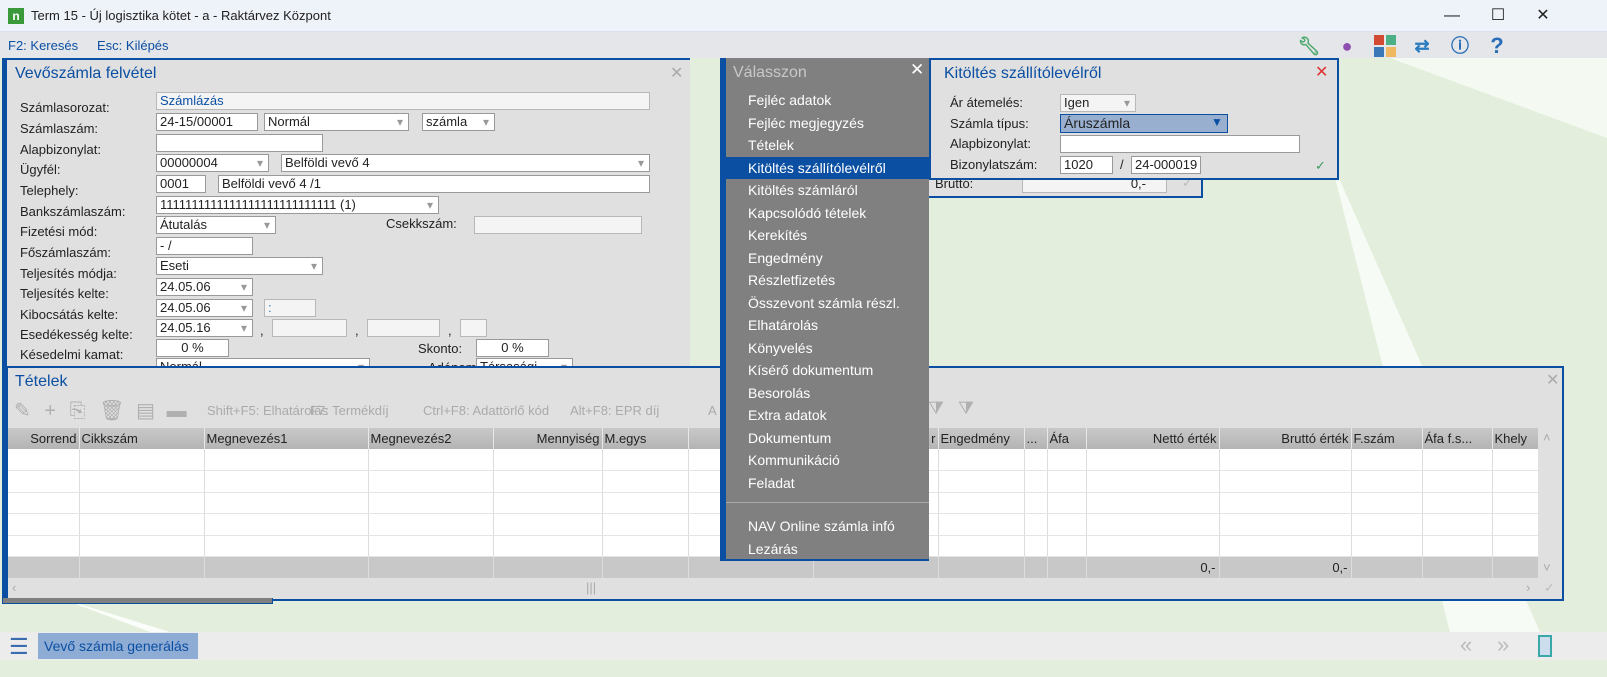 Image resolution: width=1607 pixels, height=677 pixels. What do you see at coordinates (827, 438) in the screenshot?
I see `menu-item: Dokumentum` at bounding box center [827, 438].